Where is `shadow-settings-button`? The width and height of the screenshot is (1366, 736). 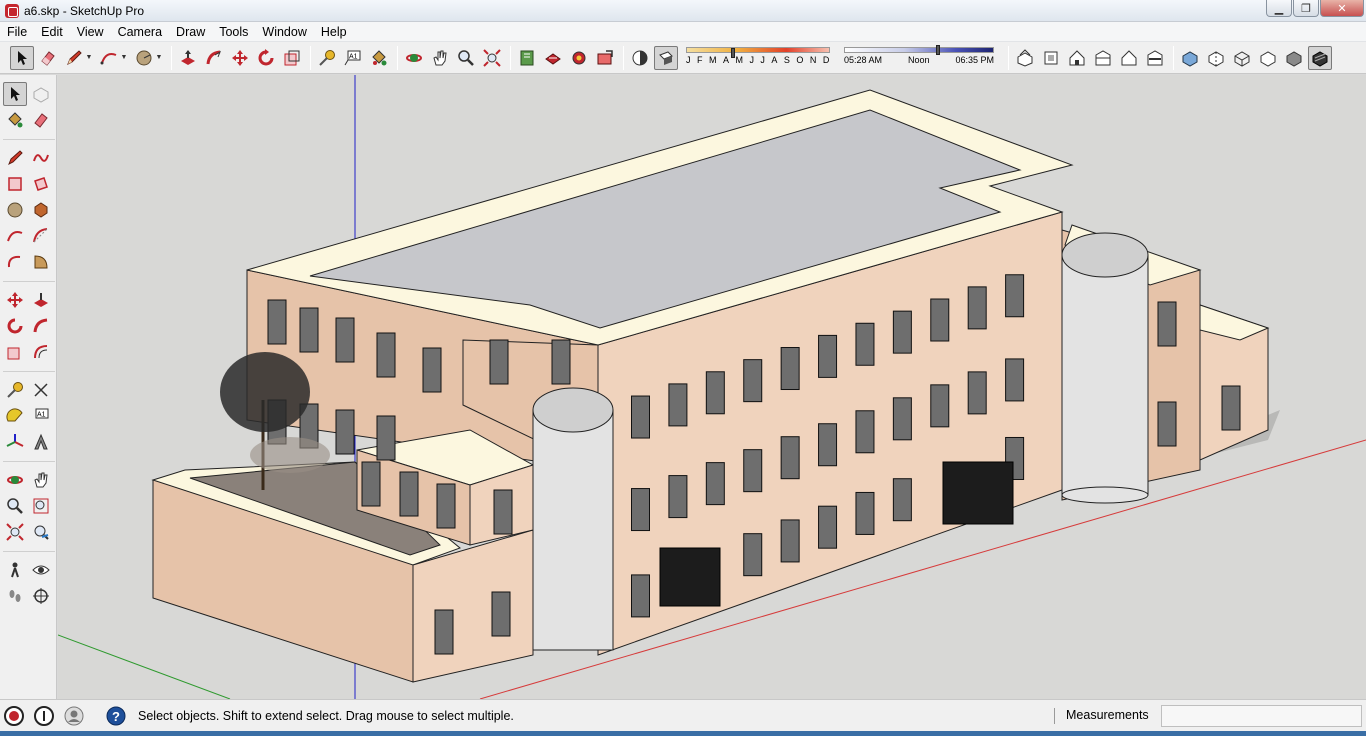 shadow-settings-button is located at coordinates (640, 58).